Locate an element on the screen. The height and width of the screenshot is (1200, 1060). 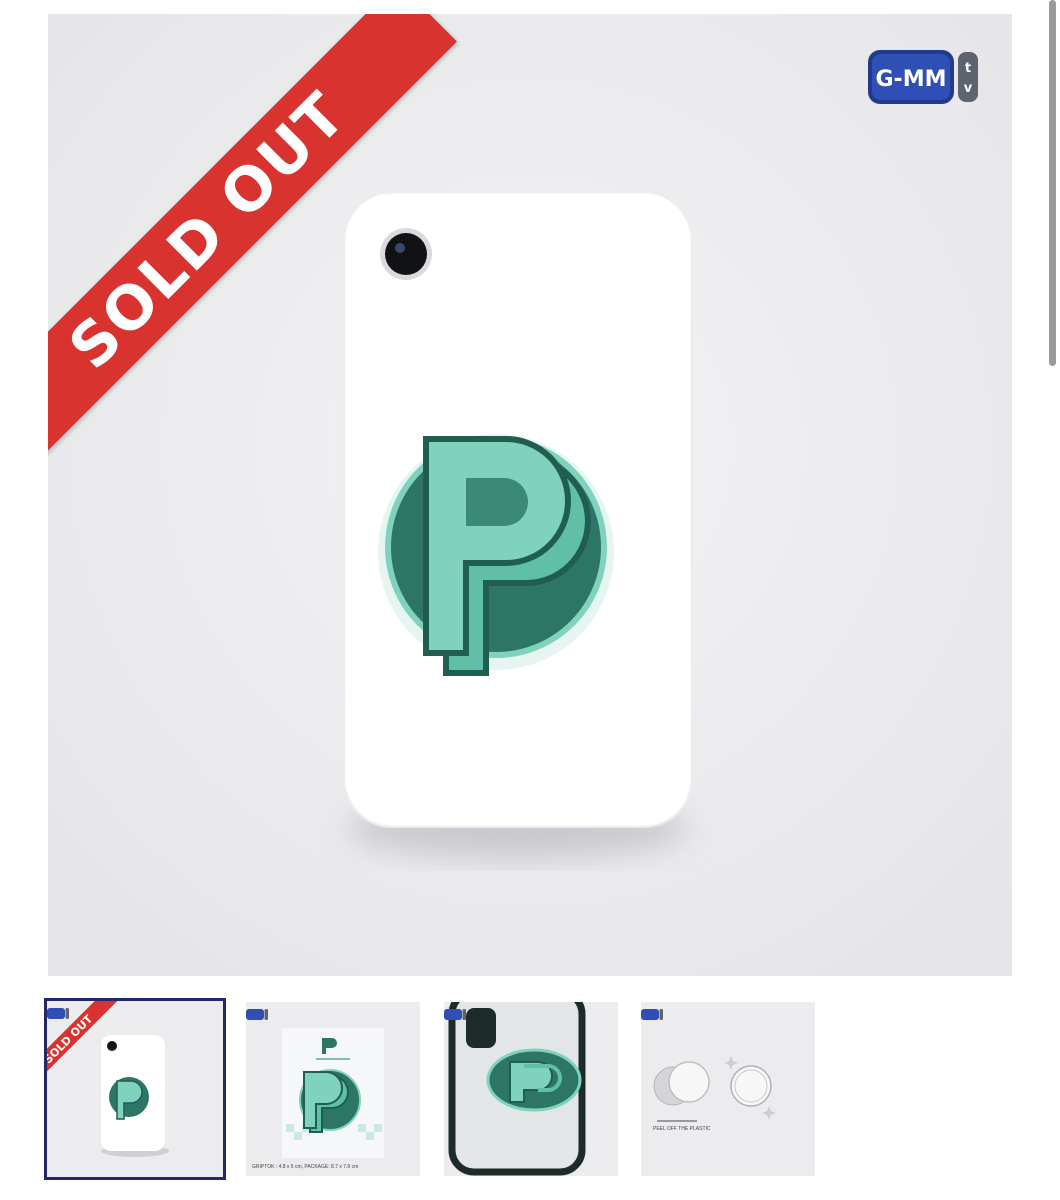
svg-text: t is located at coordinates (968, 68).